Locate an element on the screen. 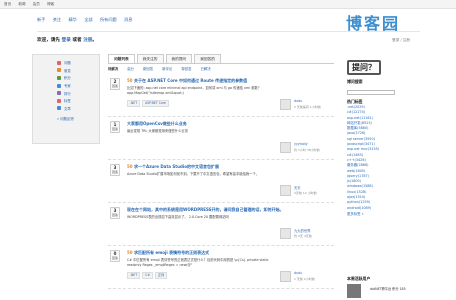  user-links: 登录 / 注册 is located at coordinates (401, 40).